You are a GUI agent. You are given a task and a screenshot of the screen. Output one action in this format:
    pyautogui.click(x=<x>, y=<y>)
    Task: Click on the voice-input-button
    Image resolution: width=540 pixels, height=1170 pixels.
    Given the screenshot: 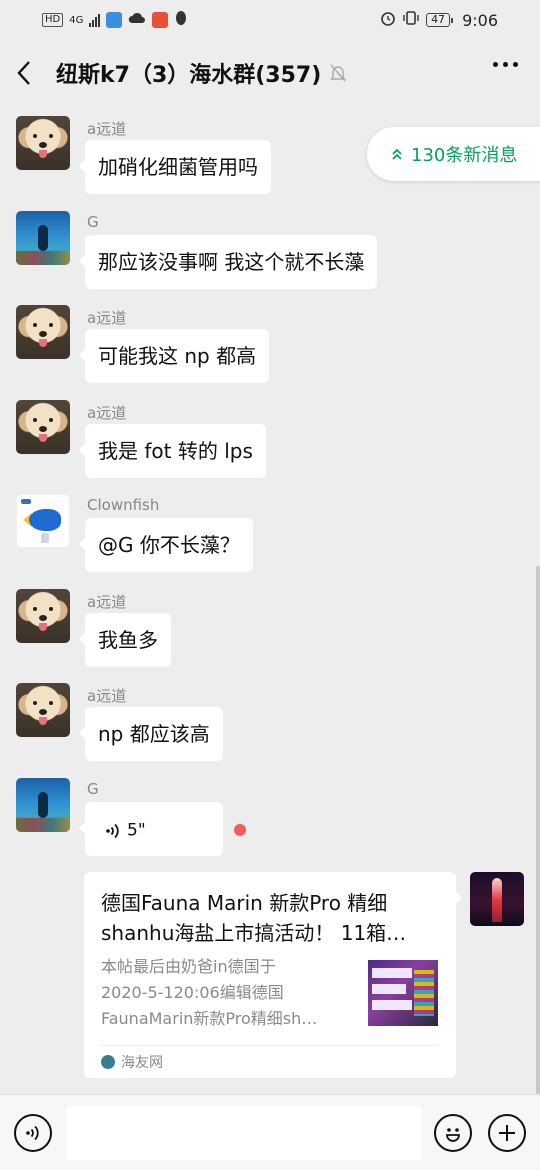 What is the action you would take?
    pyautogui.click(x=33, y=1133)
    